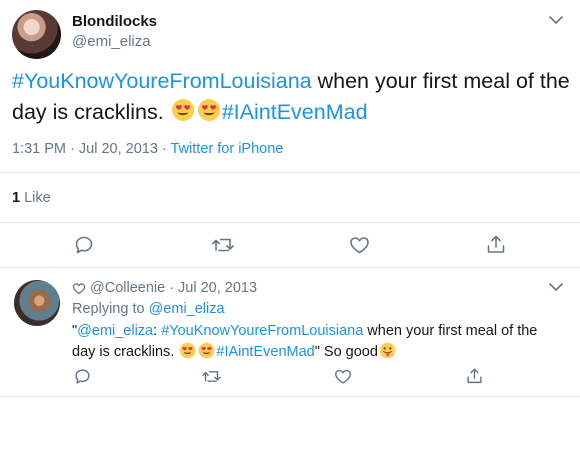 The height and width of the screenshot is (449, 580). What do you see at coordinates (127, 288) in the screenshot?
I see `reply-author-handle: @Colleenie` at bounding box center [127, 288].